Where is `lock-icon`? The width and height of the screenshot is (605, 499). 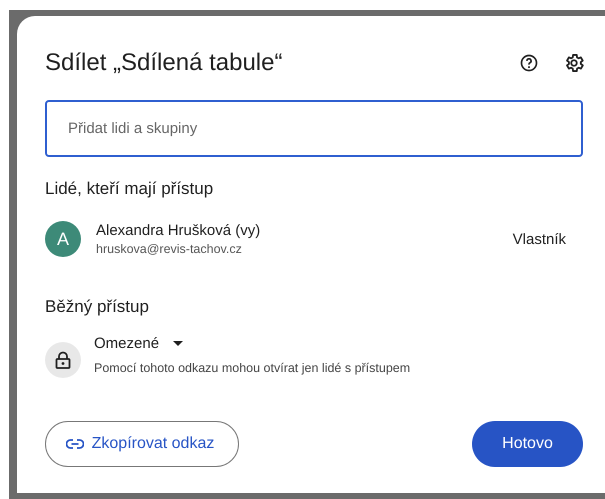 lock-icon is located at coordinates (63, 360).